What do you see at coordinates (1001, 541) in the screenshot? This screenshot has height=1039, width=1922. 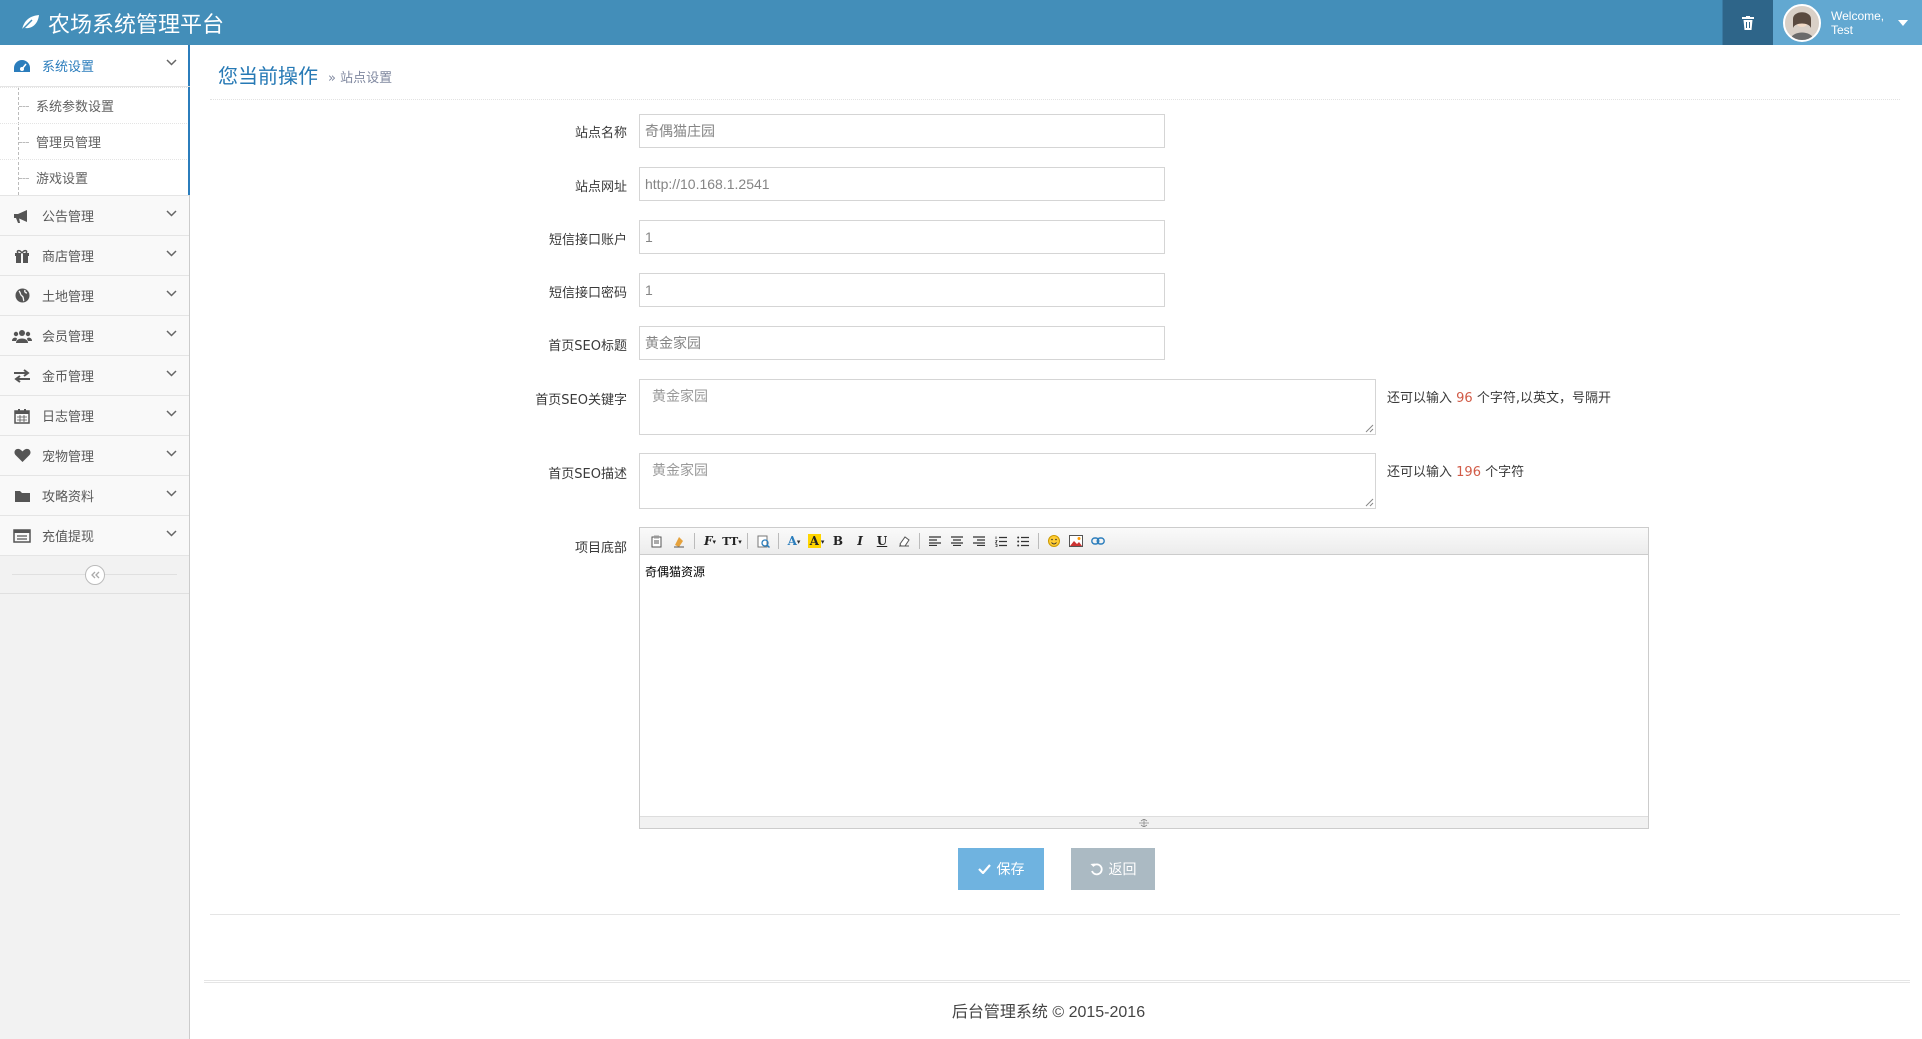 I see `ordered-list-icon` at bounding box center [1001, 541].